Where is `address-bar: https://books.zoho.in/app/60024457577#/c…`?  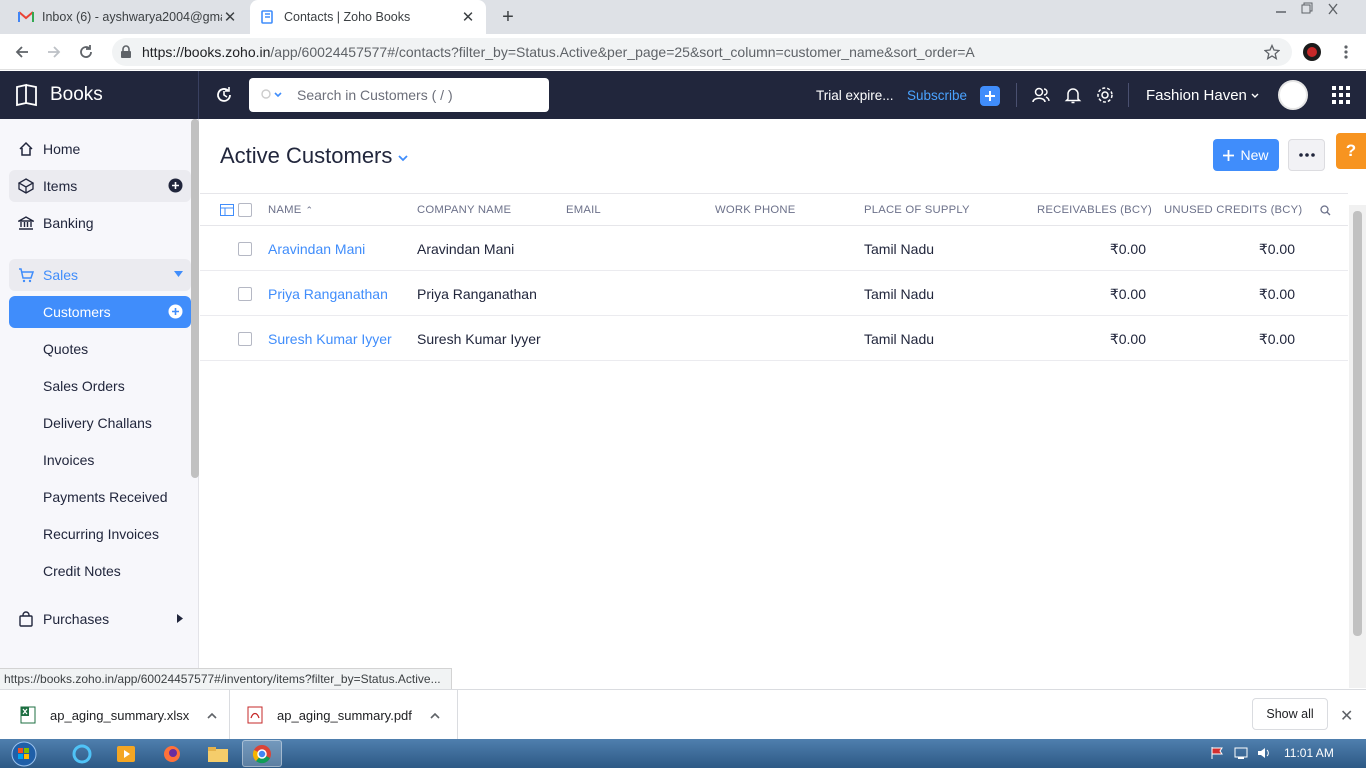 address-bar: https://books.zoho.in/app/60024457577#/c… is located at coordinates (702, 52).